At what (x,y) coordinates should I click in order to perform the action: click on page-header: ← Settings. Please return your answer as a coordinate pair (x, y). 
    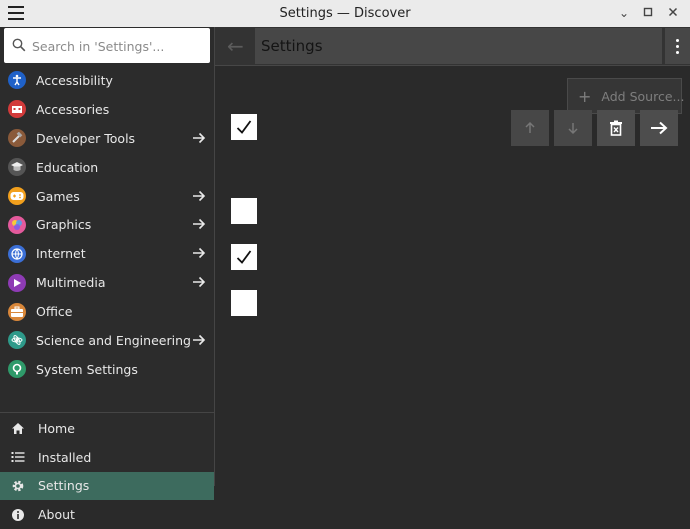
    Looking at the image, I should click on (452, 46).